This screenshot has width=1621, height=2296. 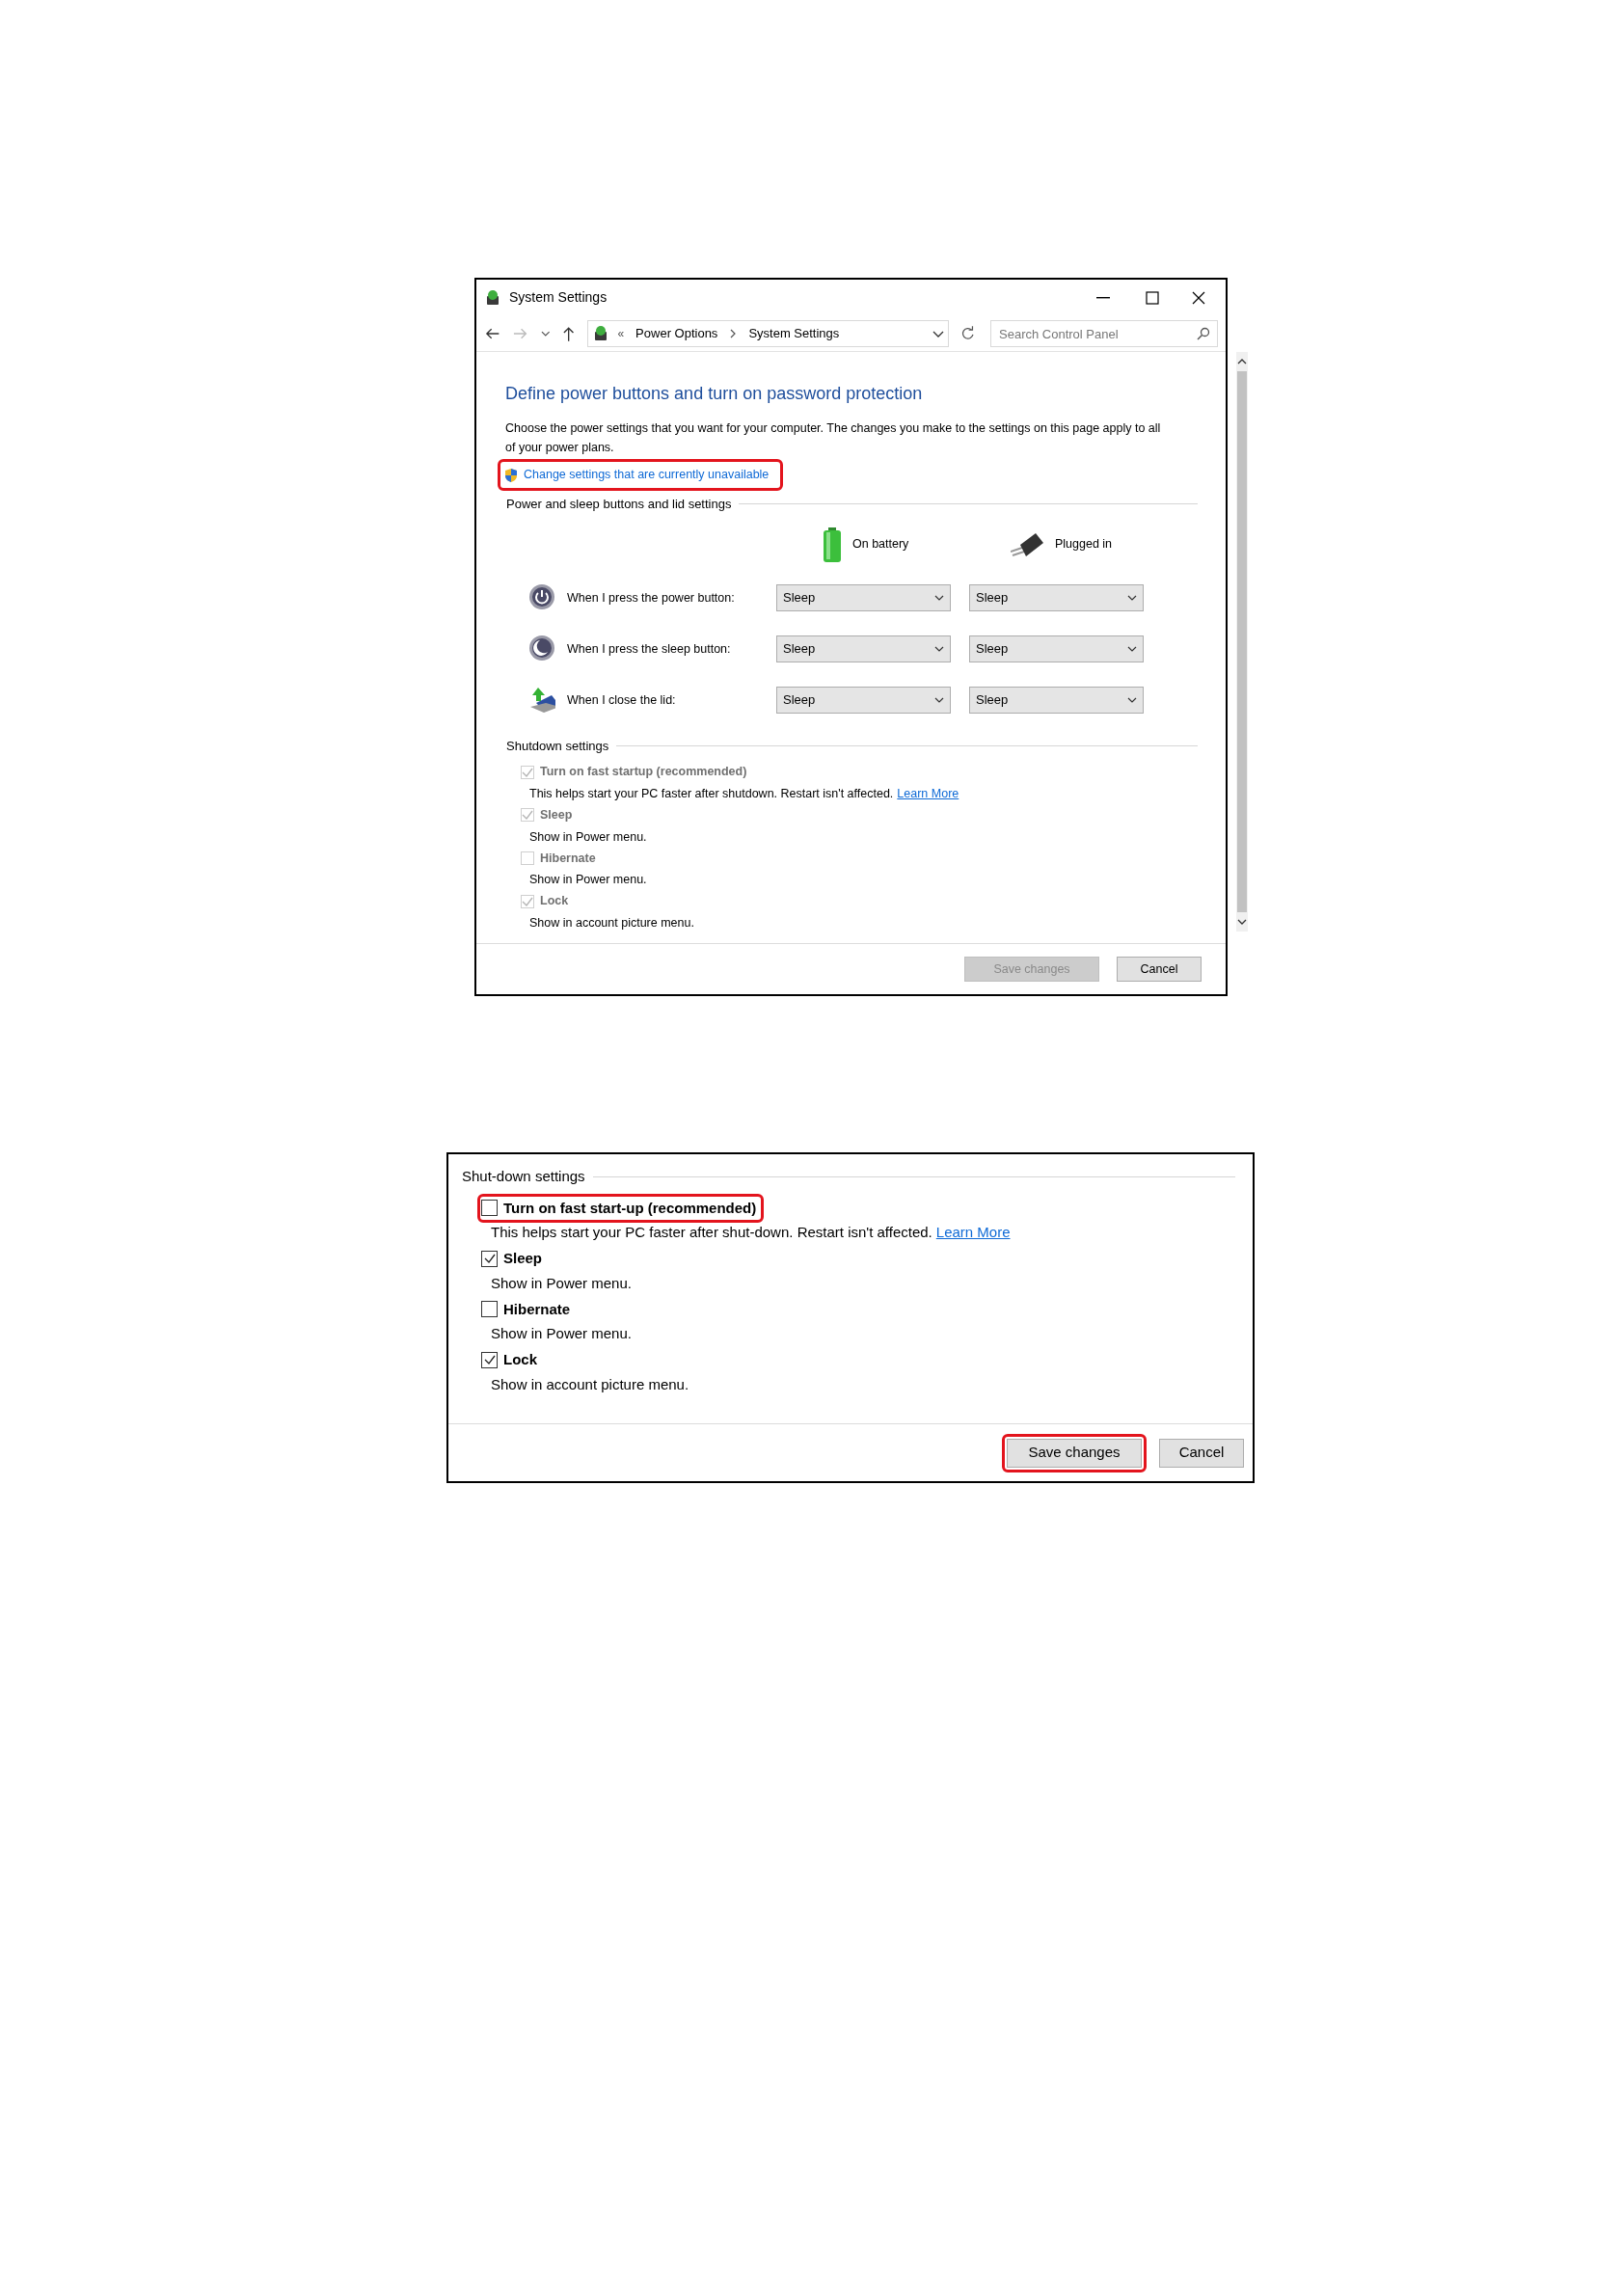 What do you see at coordinates (1242, 642) in the screenshot?
I see `scrollbar-thumb` at bounding box center [1242, 642].